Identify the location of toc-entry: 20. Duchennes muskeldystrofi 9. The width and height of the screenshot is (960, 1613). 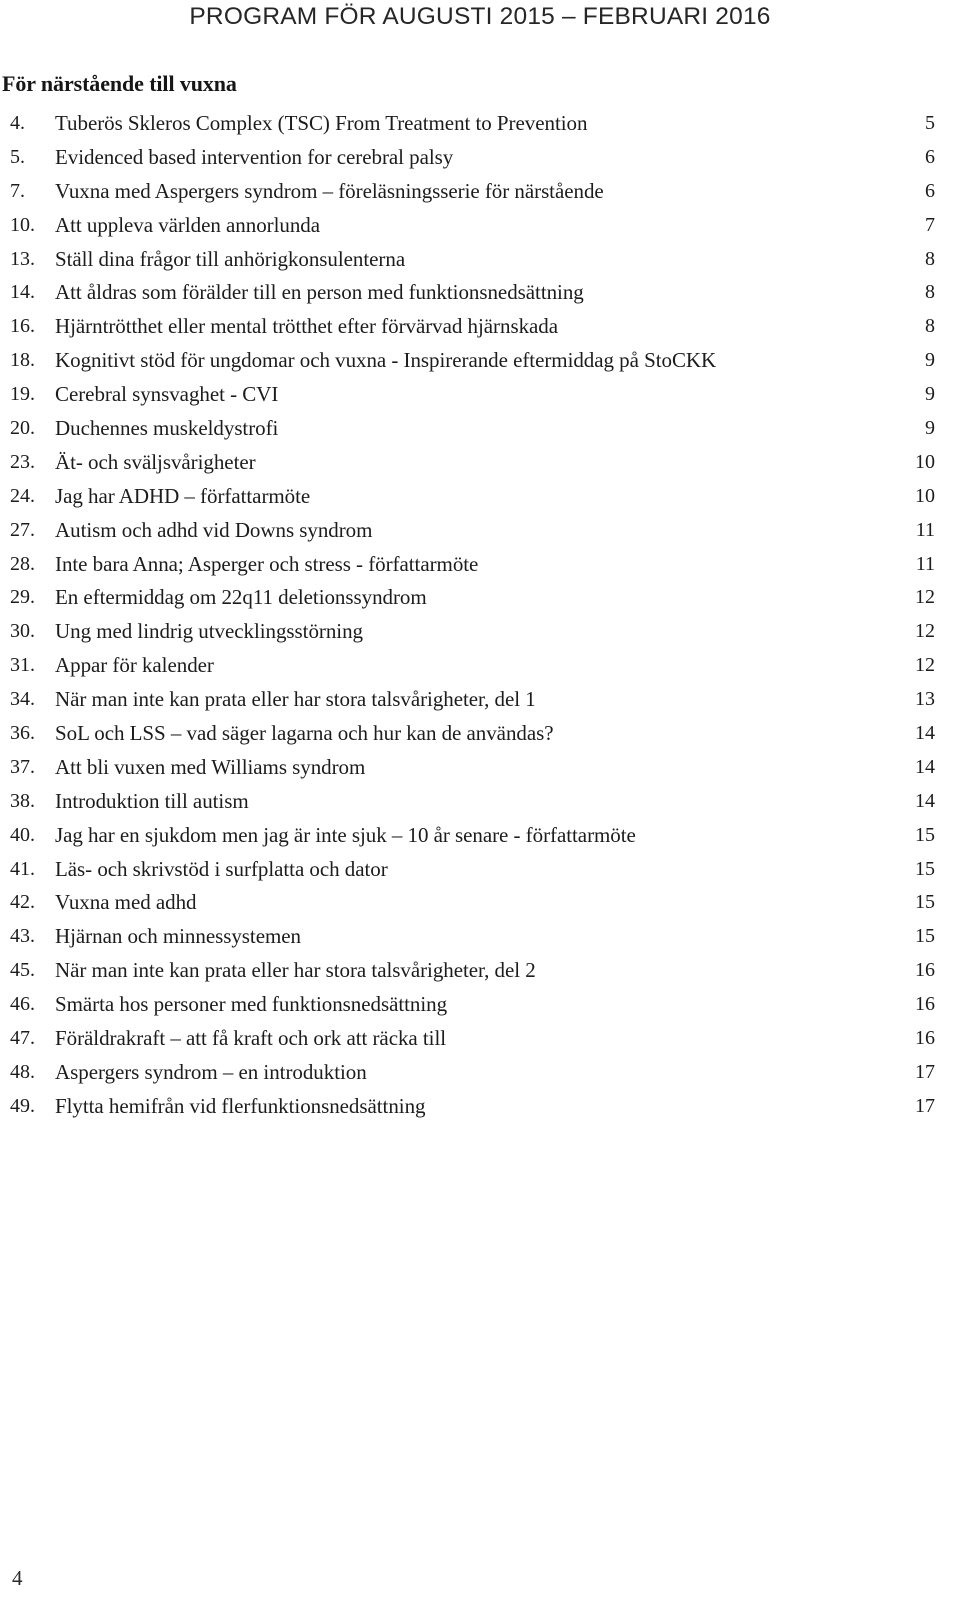
(480, 429).